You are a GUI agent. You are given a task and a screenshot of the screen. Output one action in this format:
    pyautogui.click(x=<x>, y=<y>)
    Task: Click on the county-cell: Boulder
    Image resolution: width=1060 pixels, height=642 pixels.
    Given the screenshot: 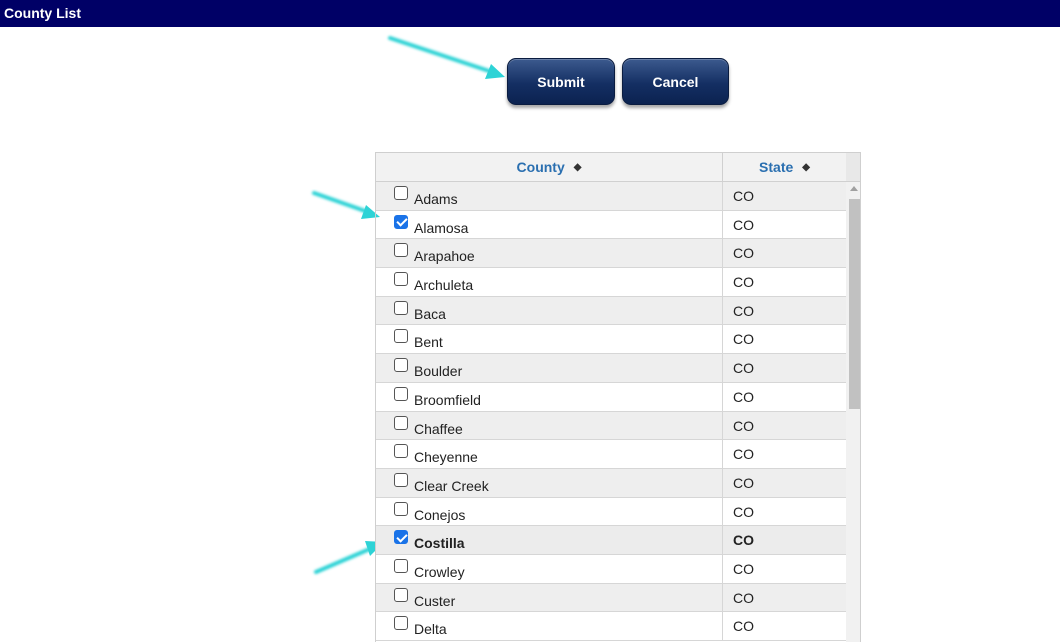 What is the action you would take?
    pyautogui.click(x=549, y=368)
    